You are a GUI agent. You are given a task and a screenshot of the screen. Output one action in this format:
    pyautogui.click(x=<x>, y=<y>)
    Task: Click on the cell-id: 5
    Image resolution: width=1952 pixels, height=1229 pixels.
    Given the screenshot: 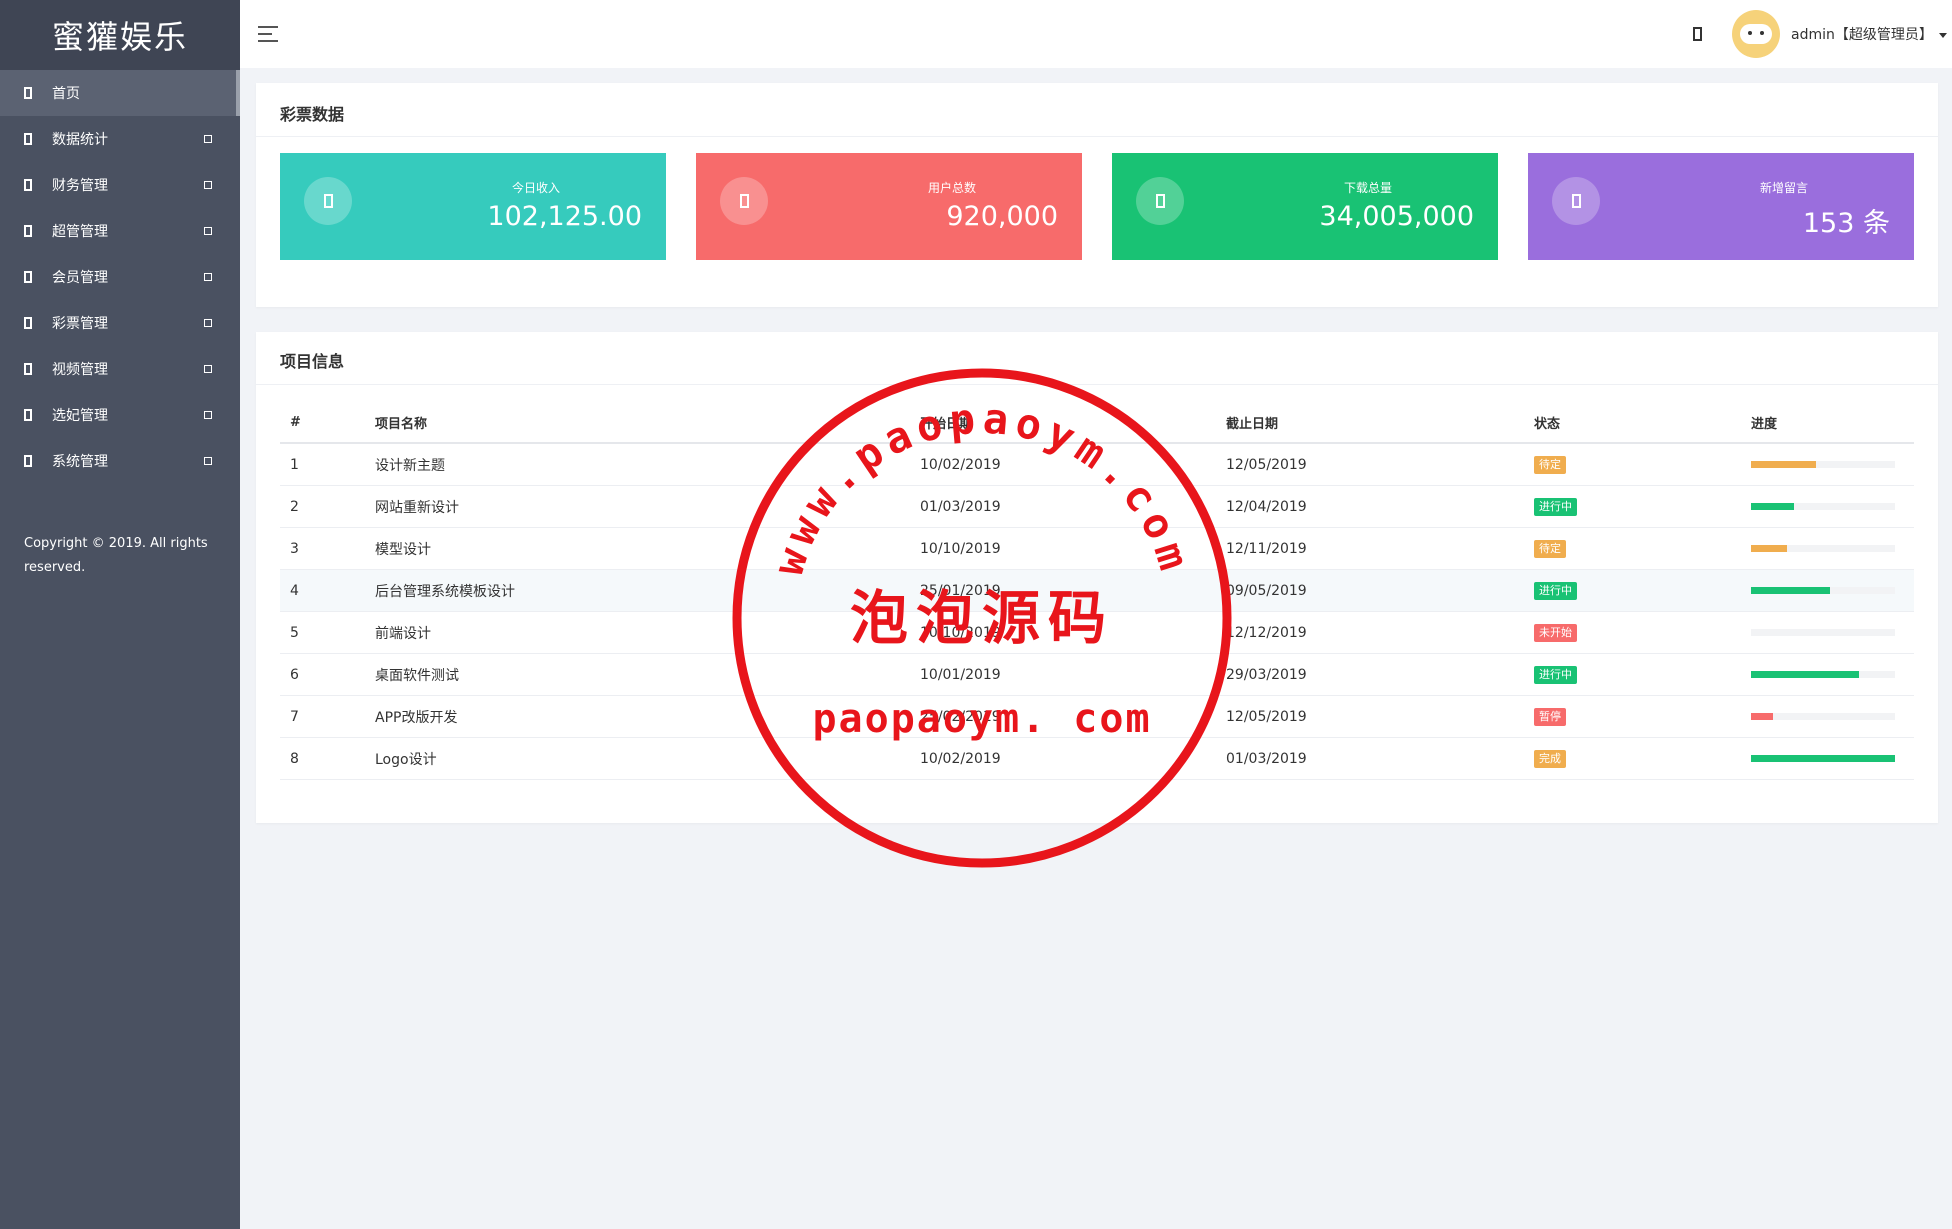 What is the action you would take?
    pyautogui.click(x=327, y=632)
    